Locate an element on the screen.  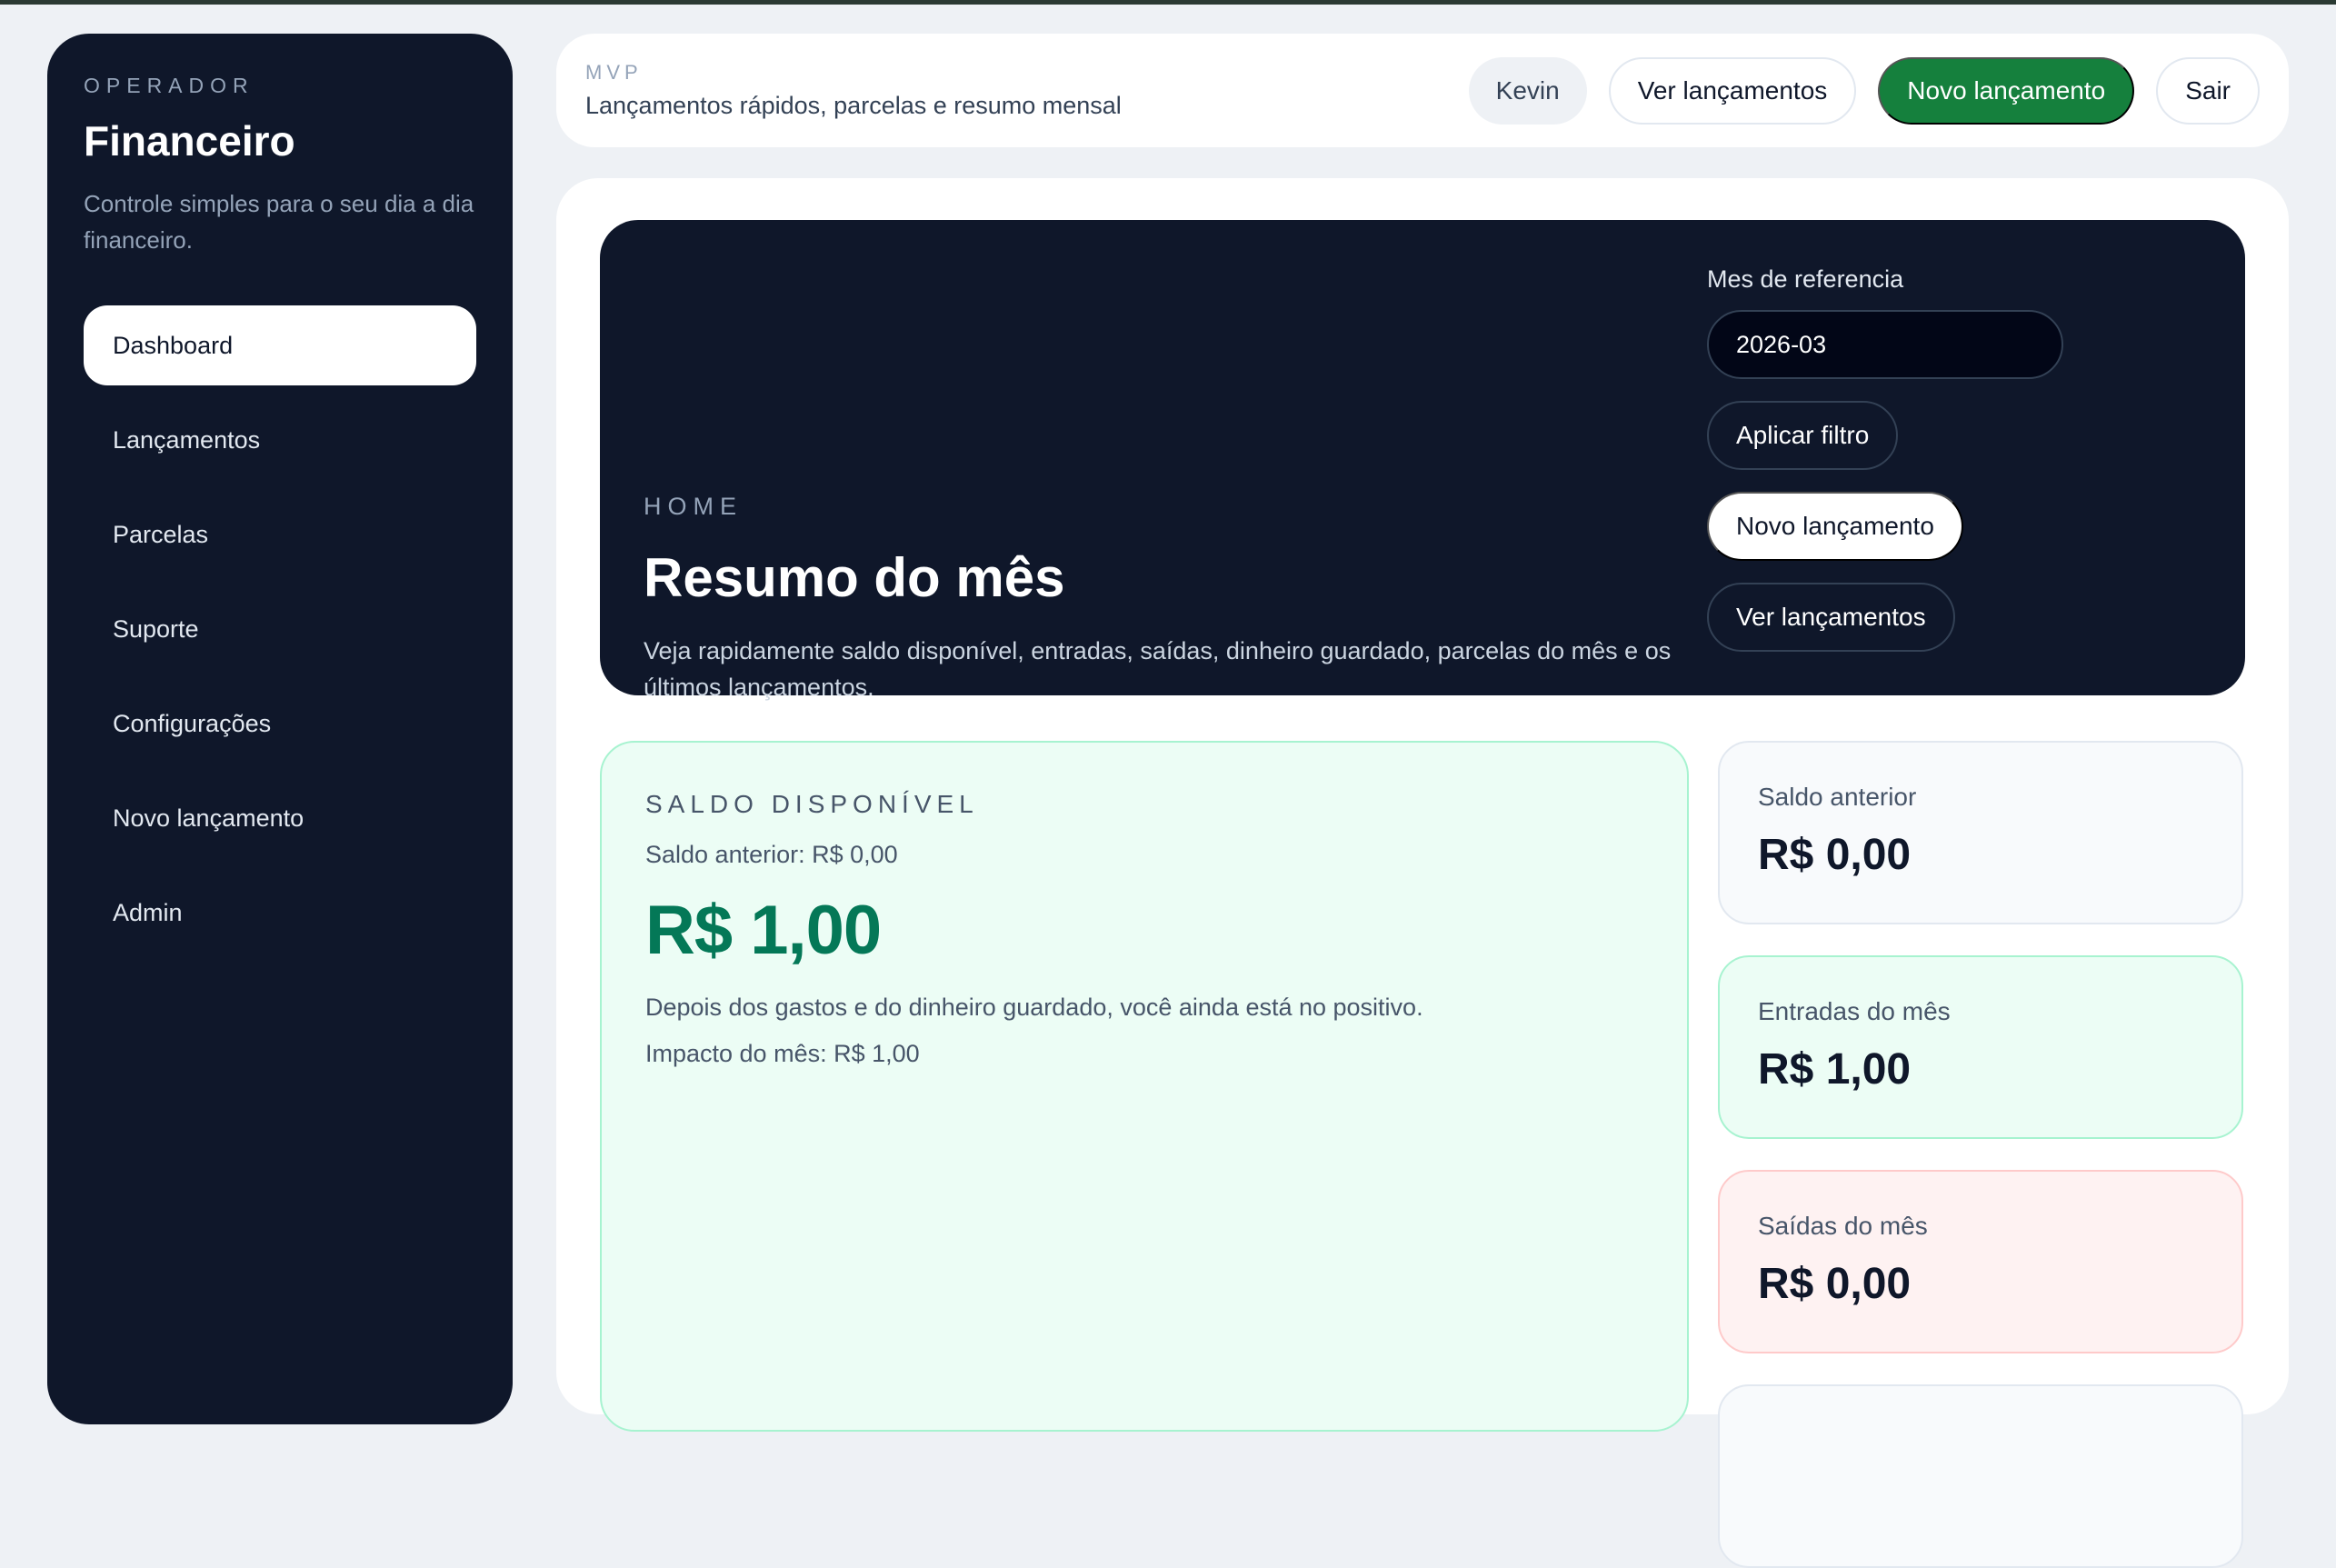
user-badge: Kevin is located at coordinates (1527, 90).